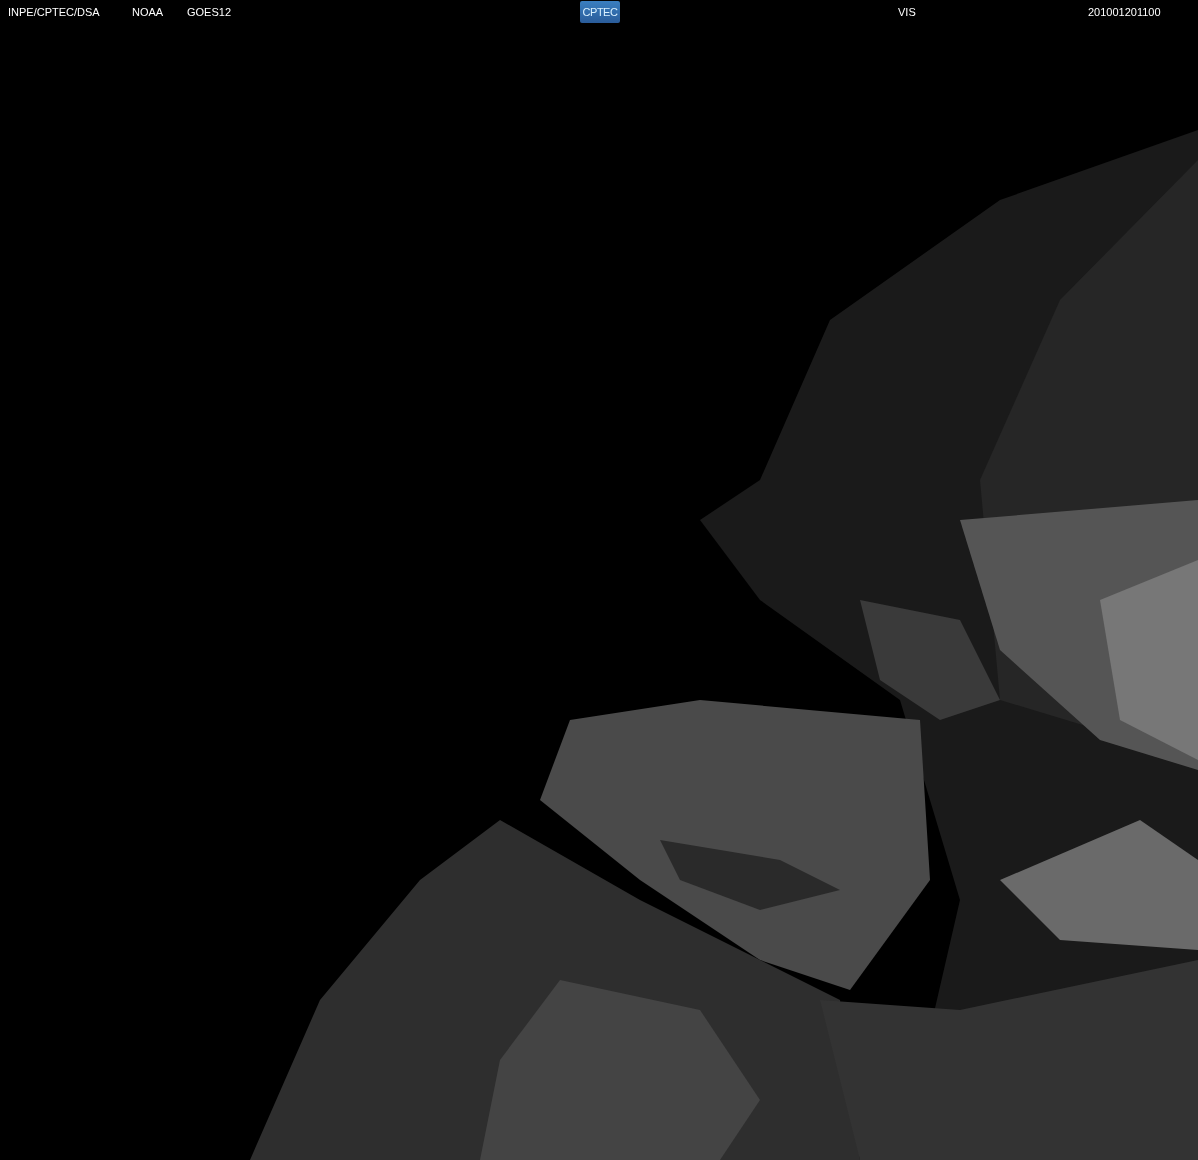 The height and width of the screenshot is (1160, 1198). I want to click on agency-label: NOAA, so click(148, 12).